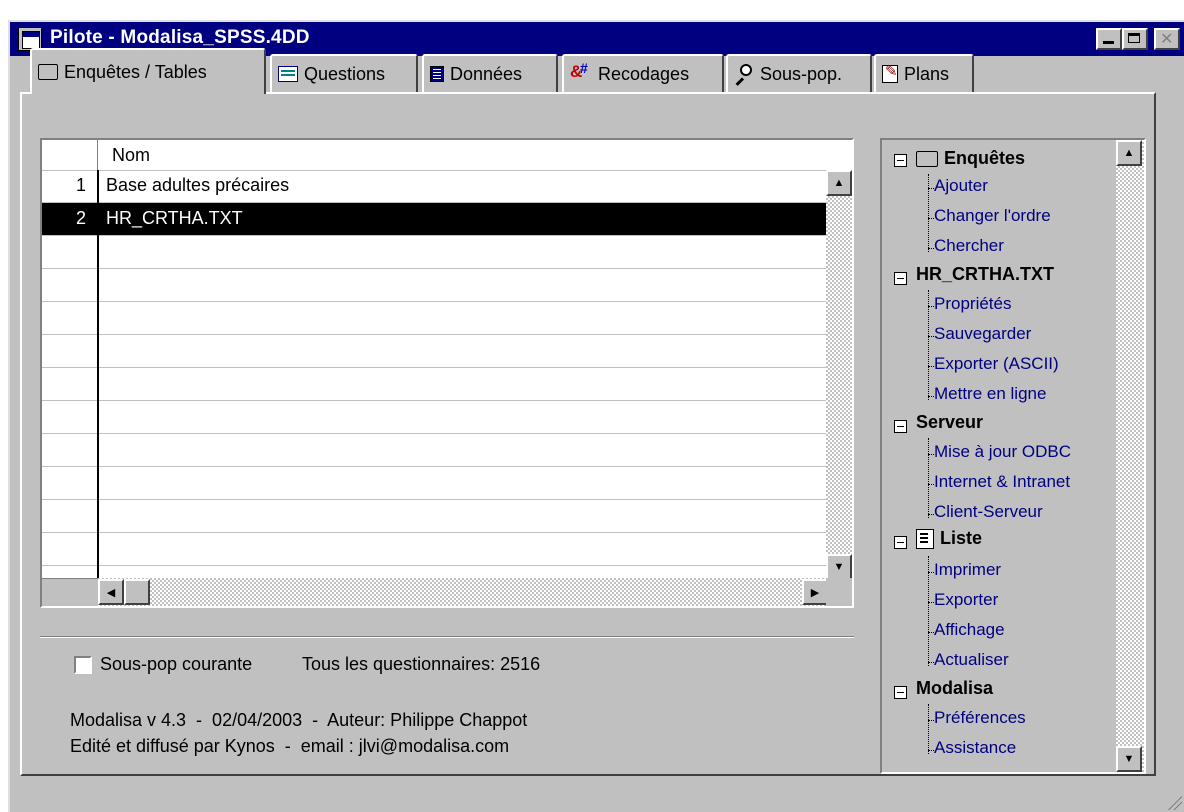 The height and width of the screenshot is (812, 1184). I want to click on search-icon, so click(744, 74).